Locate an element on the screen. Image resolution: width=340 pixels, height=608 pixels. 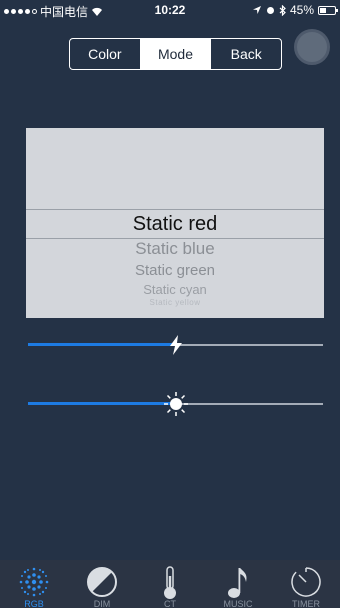
tab-dim: DIM is located at coordinates (102, 584).